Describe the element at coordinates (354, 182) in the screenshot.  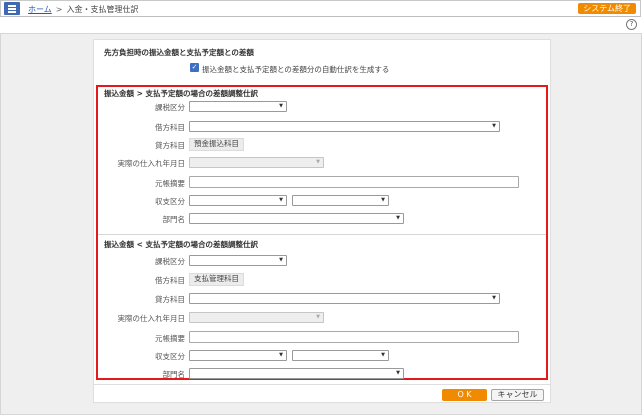
I see `section1-memo-input` at that location.